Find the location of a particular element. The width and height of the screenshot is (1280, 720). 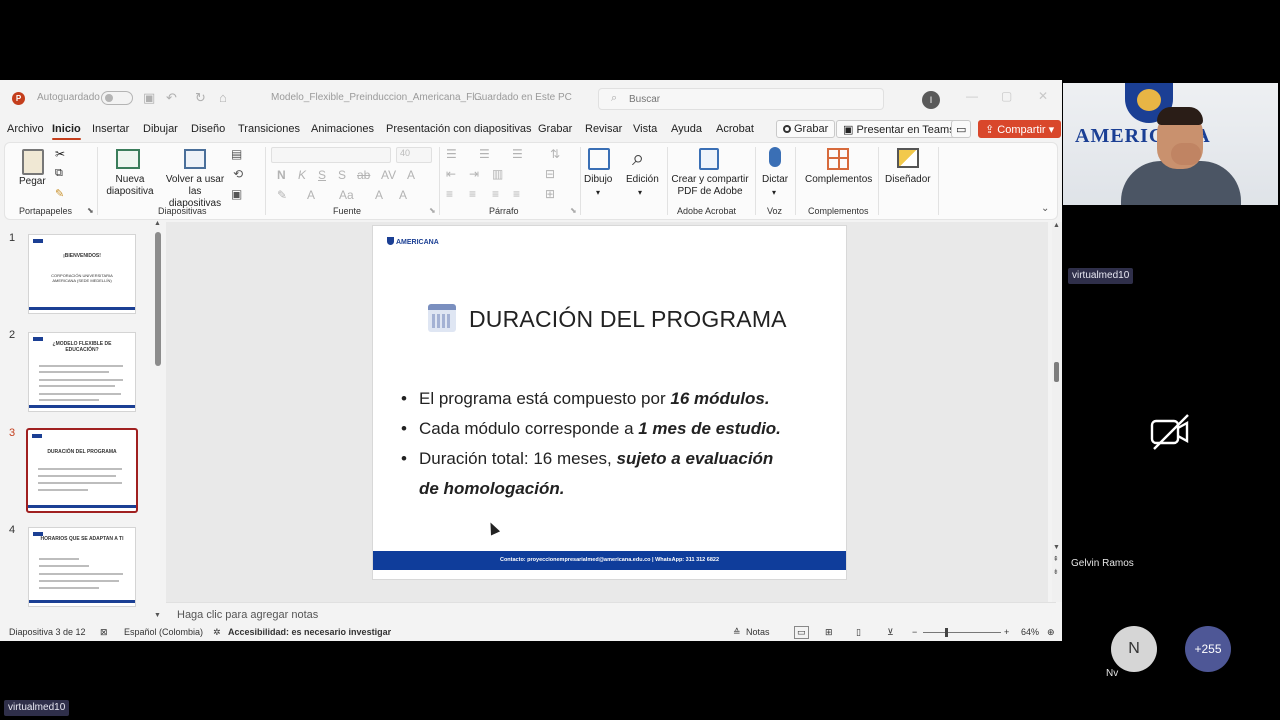

slide-thumbnail-4: HORARIOS QUE SE ADAPTAN A TI is located at coordinates (82, 567).